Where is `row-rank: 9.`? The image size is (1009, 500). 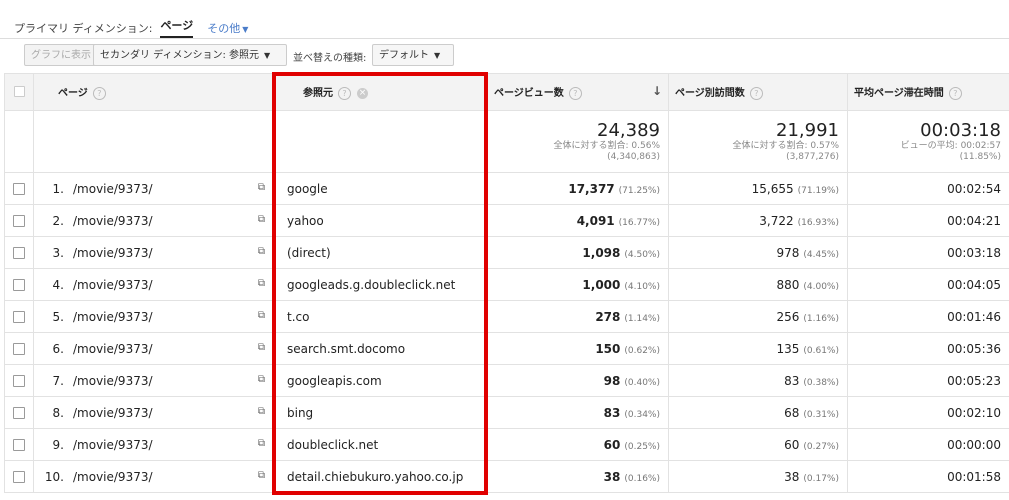 row-rank: 9. is located at coordinates (58, 444).